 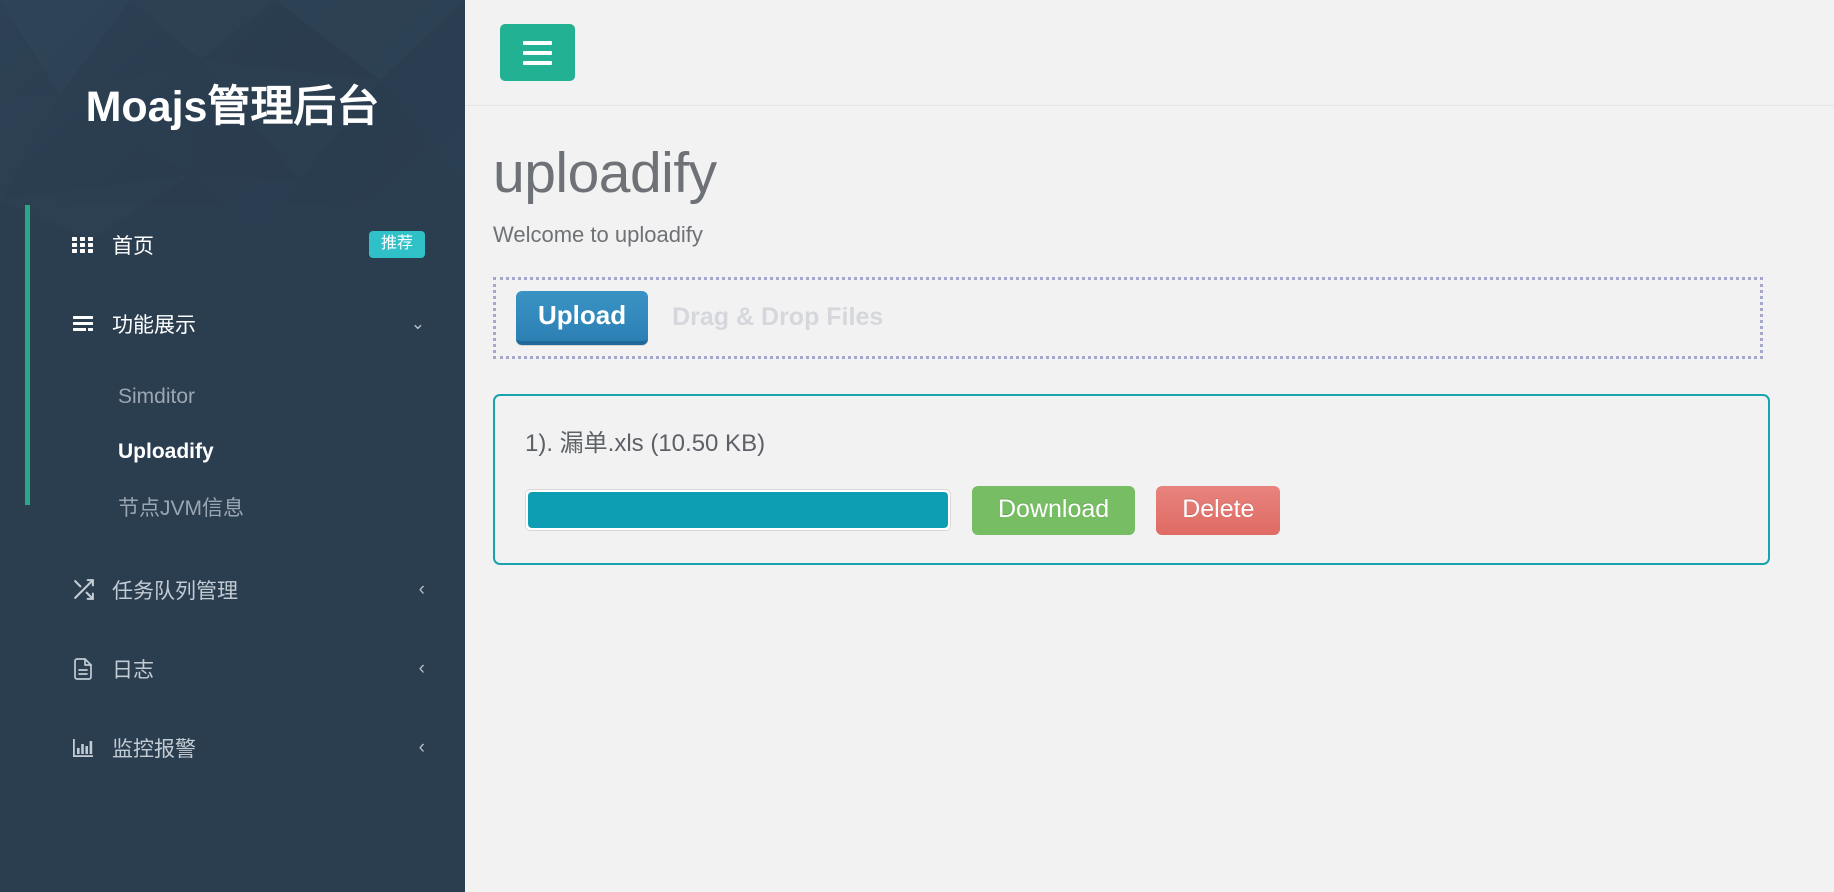 I want to click on sidebar-item-jvm-info: 节点JVM信息, so click(x=232, y=506).